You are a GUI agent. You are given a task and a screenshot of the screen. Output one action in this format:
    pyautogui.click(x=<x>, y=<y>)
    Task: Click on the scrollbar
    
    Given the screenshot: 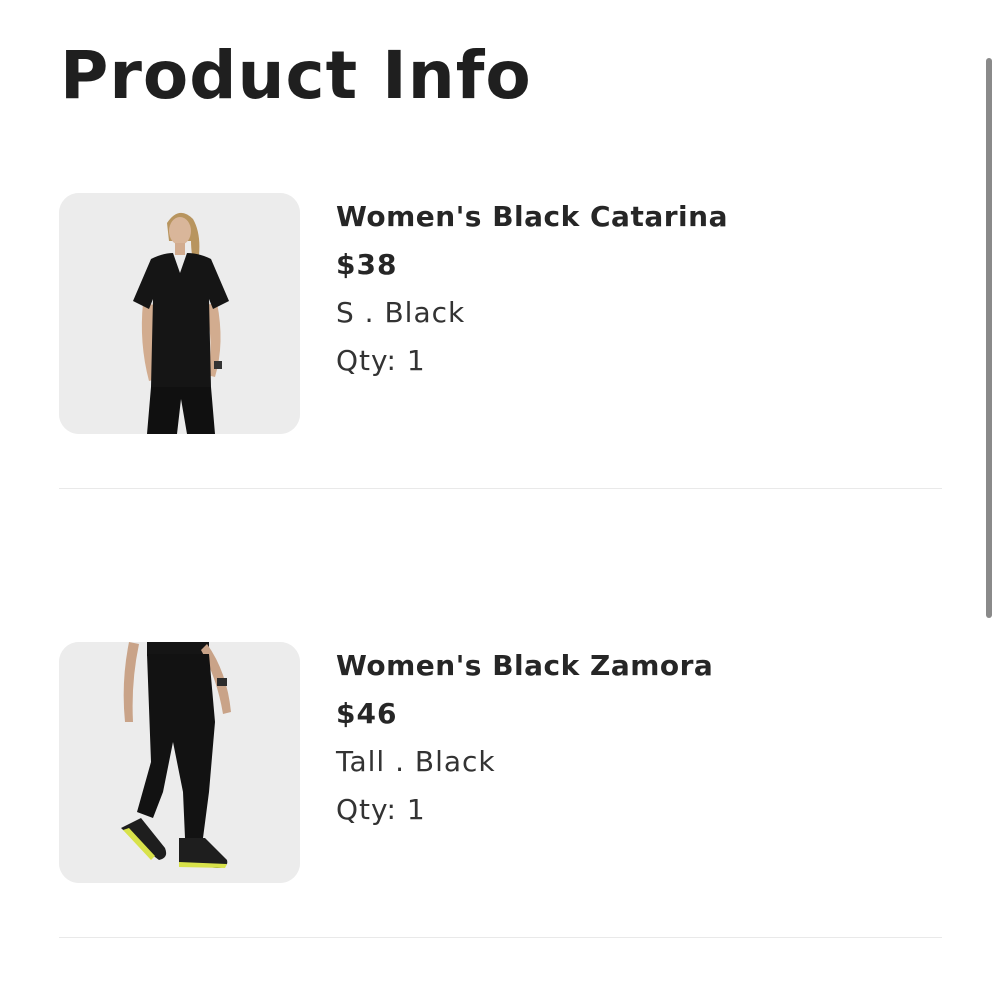 What is the action you would take?
    pyautogui.click(x=989, y=338)
    